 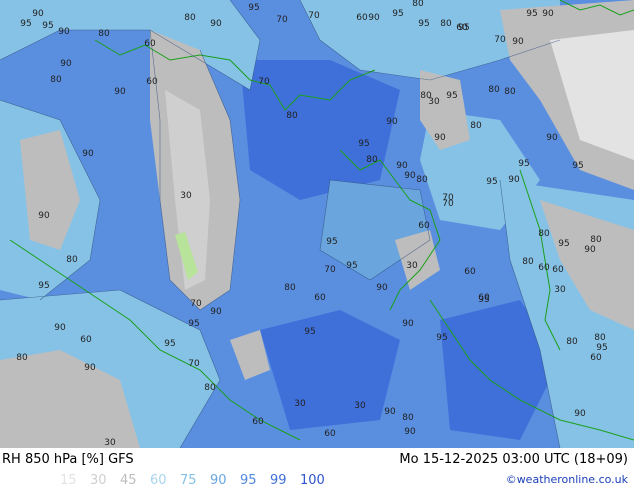 What do you see at coordinates (195, 480) in the screenshot?
I see `color-legend: 15 30 45 60 75 90 95 99 100` at bounding box center [195, 480].